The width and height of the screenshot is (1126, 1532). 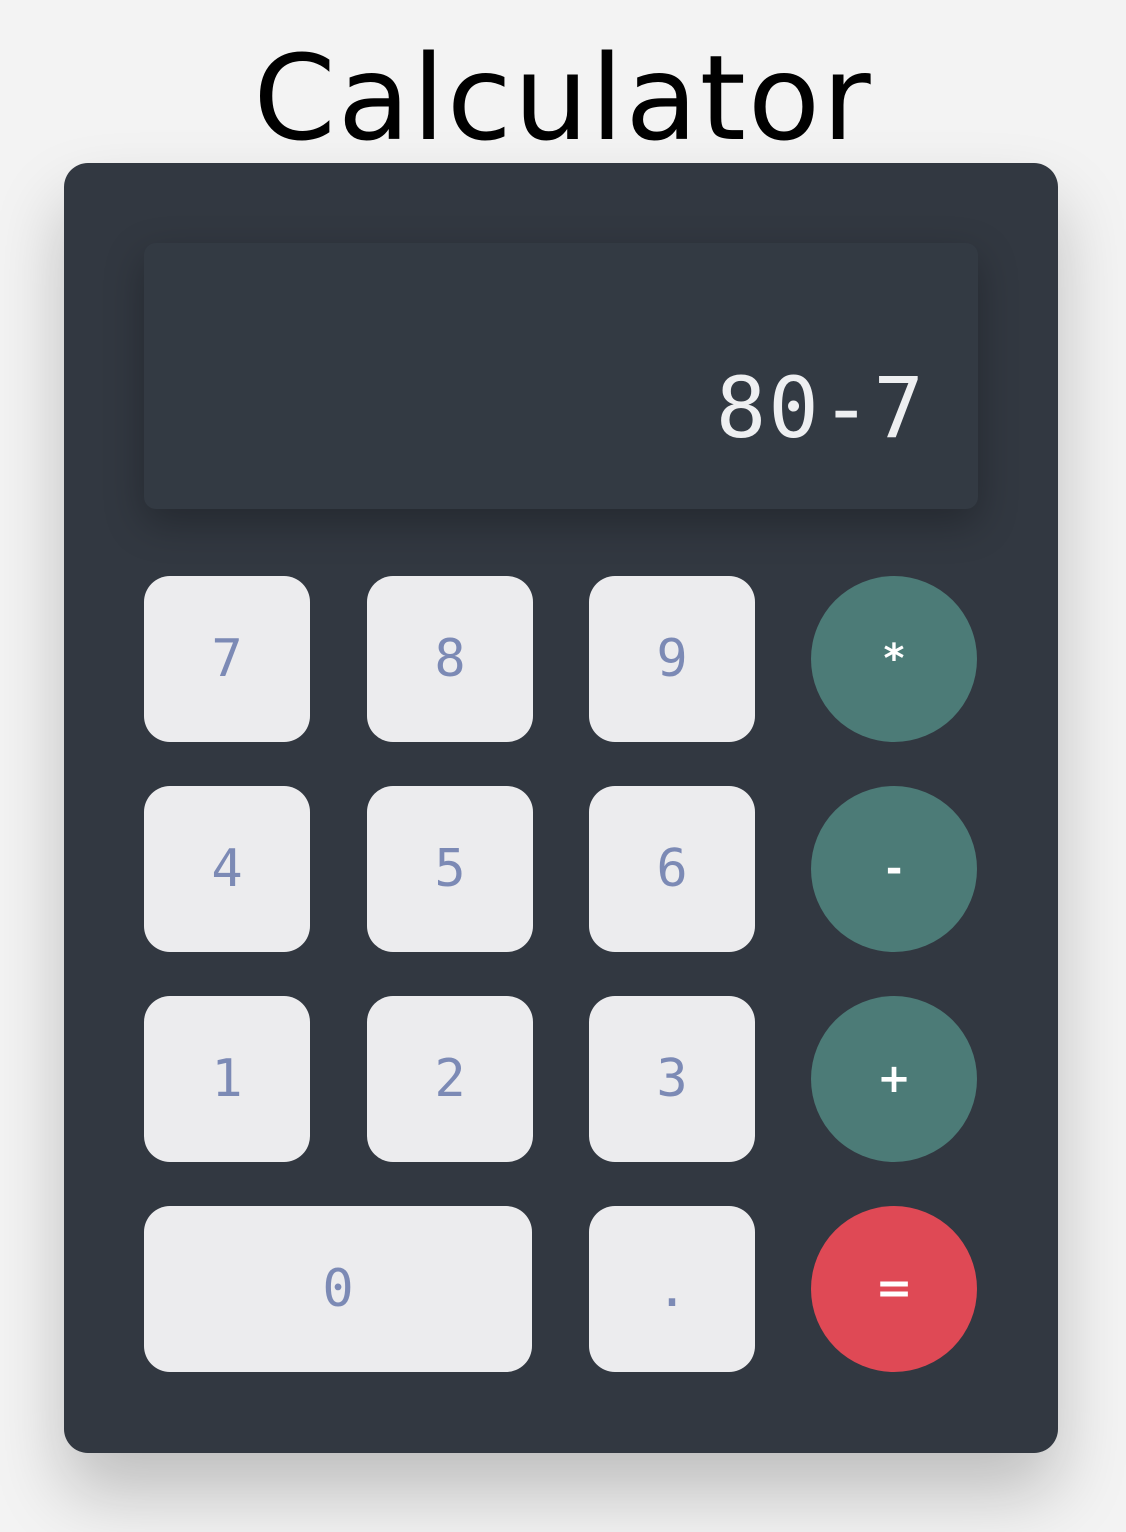 What do you see at coordinates (450, 1079) in the screenshot?
I see `key-2-button: 2` at bounding box center [450, 1079].